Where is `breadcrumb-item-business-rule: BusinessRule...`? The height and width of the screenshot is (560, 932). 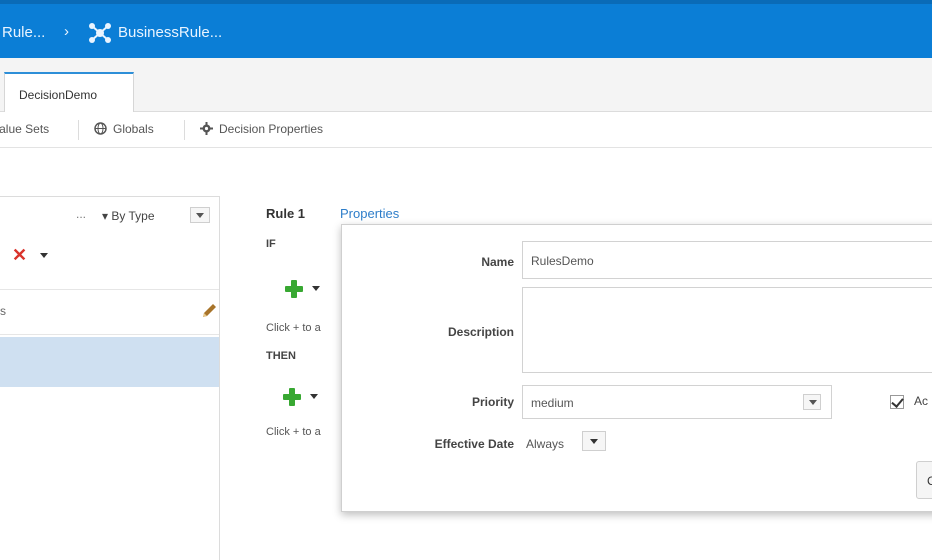
breadcrumb-item-business-rule: BusinessRule... is located at coordinates (170, 32).